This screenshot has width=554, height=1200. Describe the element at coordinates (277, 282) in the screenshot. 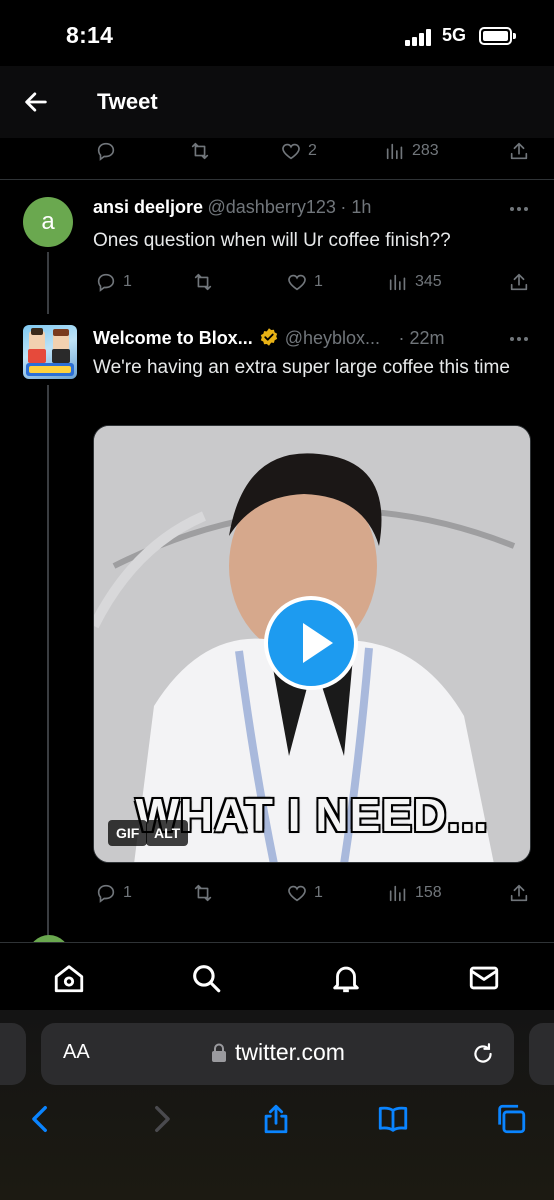

I see `reply1-actions: 1 1 345` at that location.